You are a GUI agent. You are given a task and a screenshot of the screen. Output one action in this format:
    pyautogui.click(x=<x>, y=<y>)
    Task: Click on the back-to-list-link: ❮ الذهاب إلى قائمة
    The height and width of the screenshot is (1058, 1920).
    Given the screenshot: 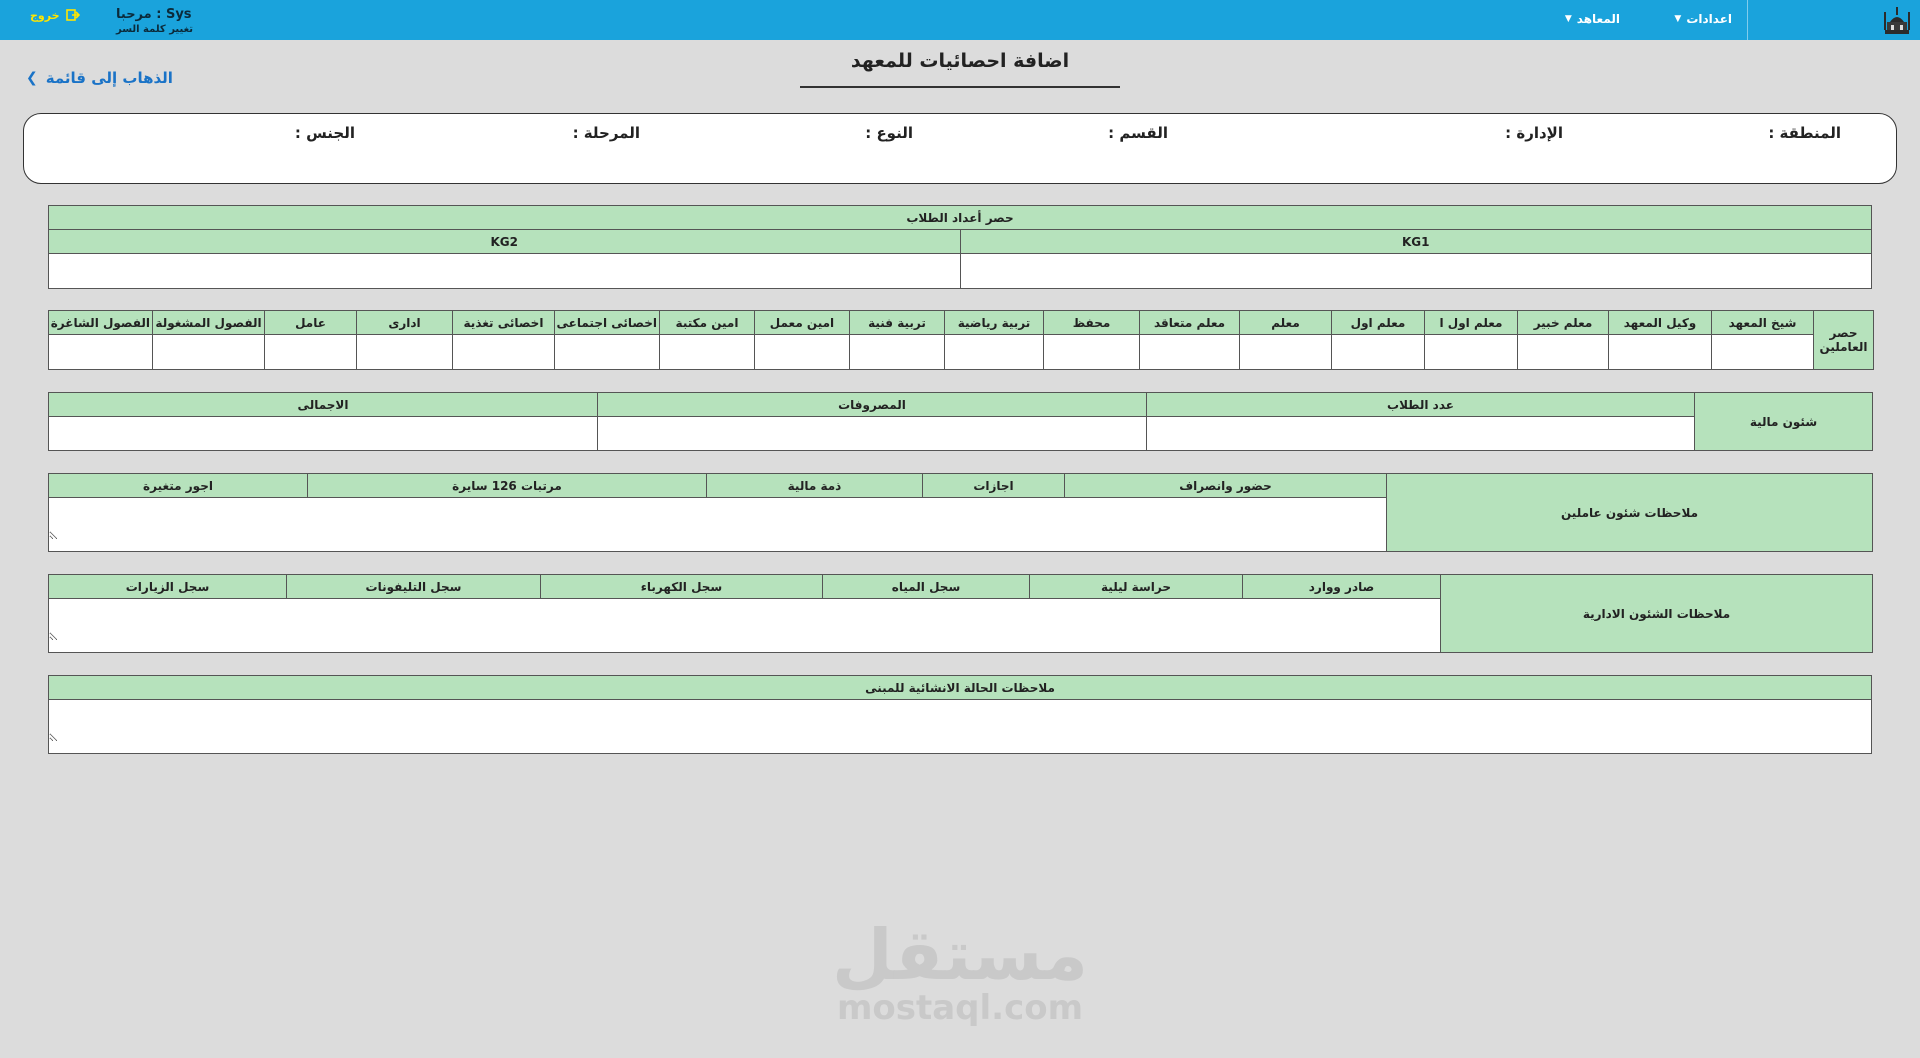 What is the action you would take?
    pyautogui.click(x=99, y=78)
    